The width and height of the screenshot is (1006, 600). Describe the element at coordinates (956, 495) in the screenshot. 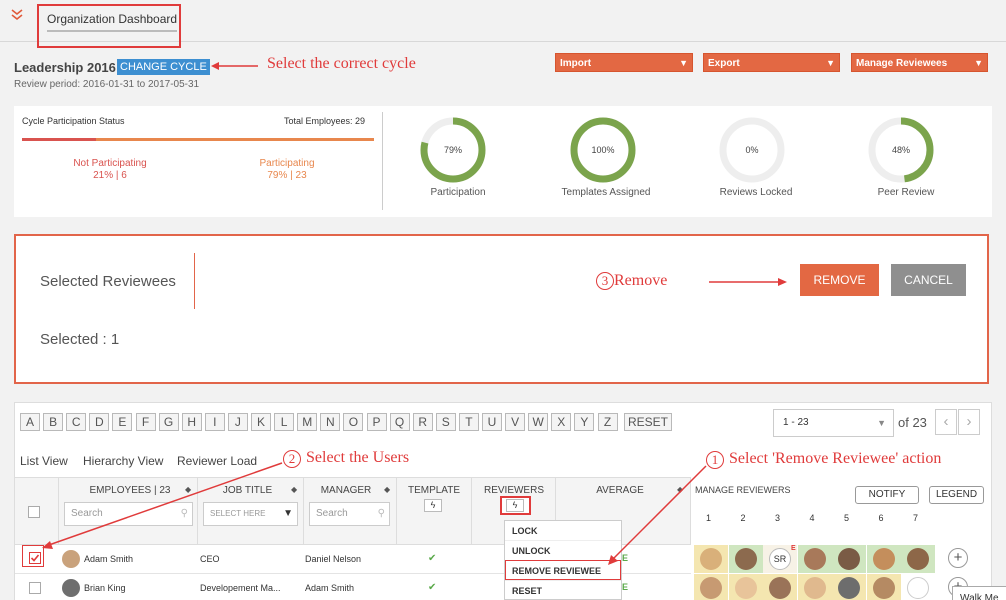

I see `legend-button: LEGEND` at that location.